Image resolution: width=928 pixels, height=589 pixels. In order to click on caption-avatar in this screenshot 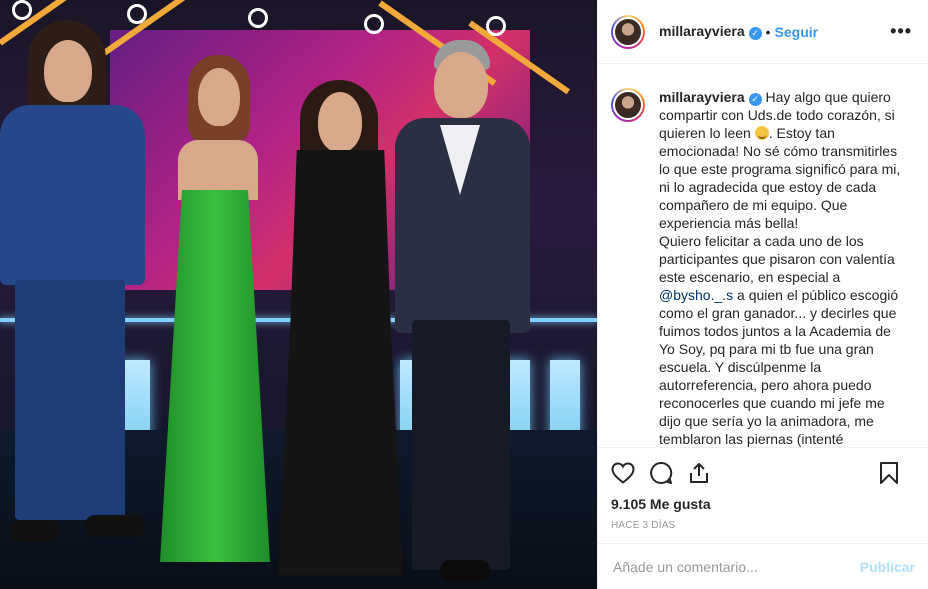, I will do `click(628, 105)`.